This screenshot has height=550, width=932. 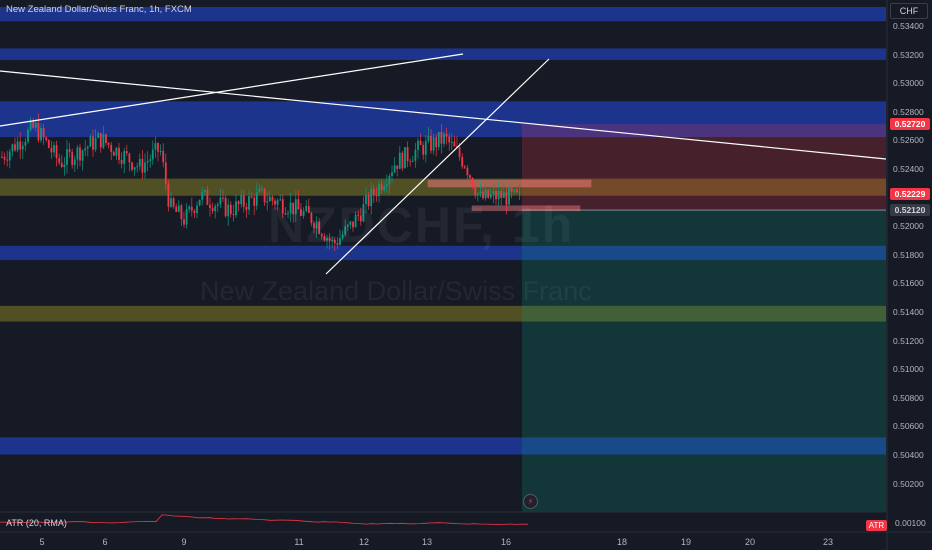 I want to click on price-tick-label: 0.50200, so click(x=908, y=483).